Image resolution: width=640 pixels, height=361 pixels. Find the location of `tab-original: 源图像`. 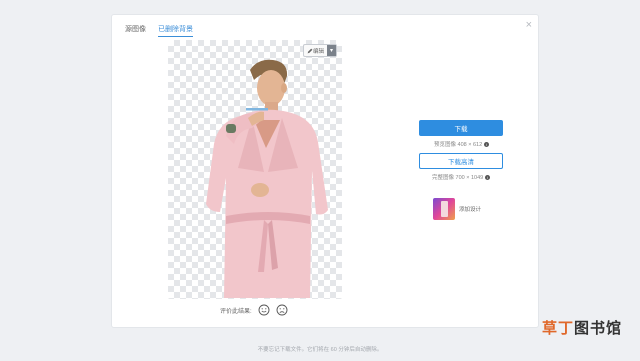

tab-original: 源图像 is located at coordinates (135, 30).